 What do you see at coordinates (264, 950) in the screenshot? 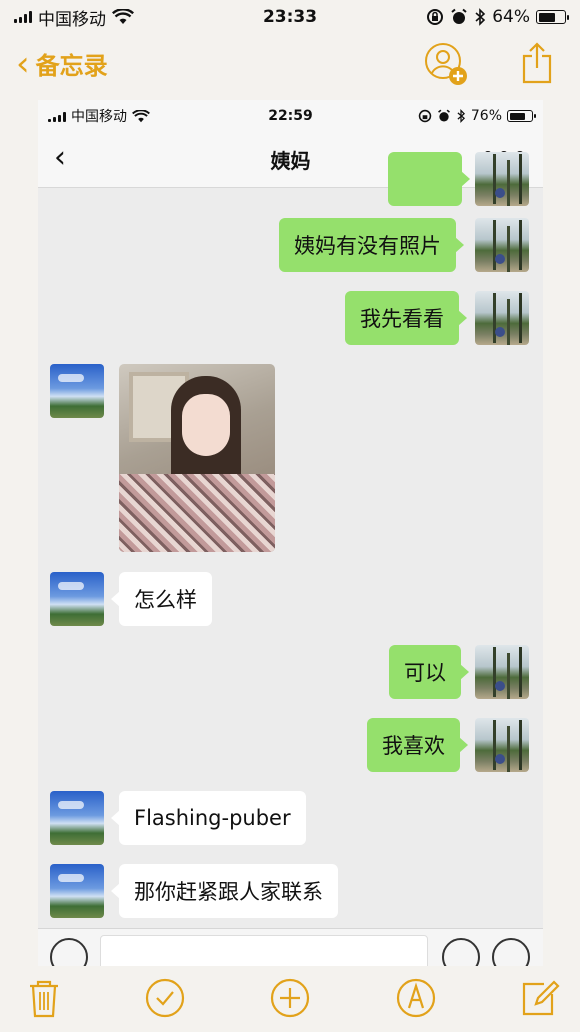
I see `message-input` at bounding box center [264, 950].